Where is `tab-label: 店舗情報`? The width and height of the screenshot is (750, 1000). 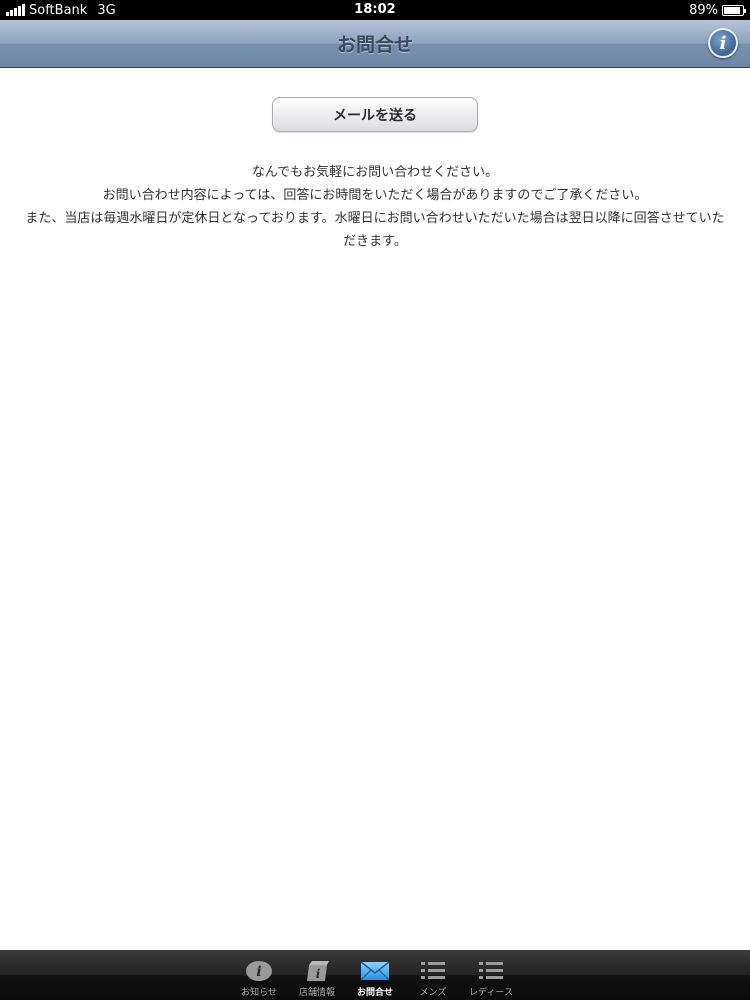
tab-label: 店舗情報 is located at coordinates (316, 993).